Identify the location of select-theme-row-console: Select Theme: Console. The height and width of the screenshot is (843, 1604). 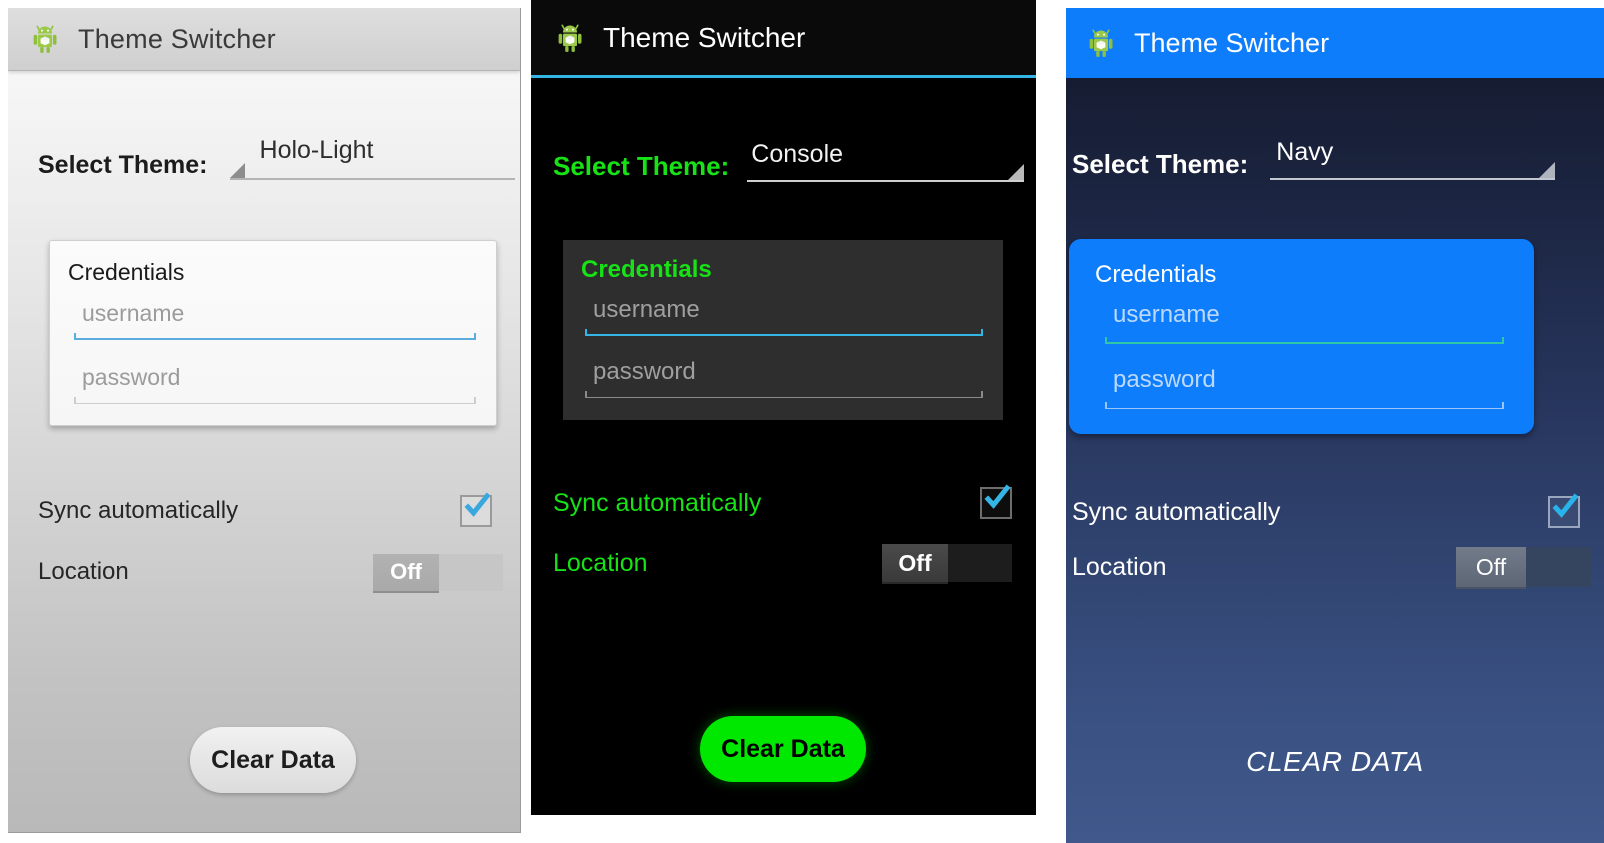
(783, 161).